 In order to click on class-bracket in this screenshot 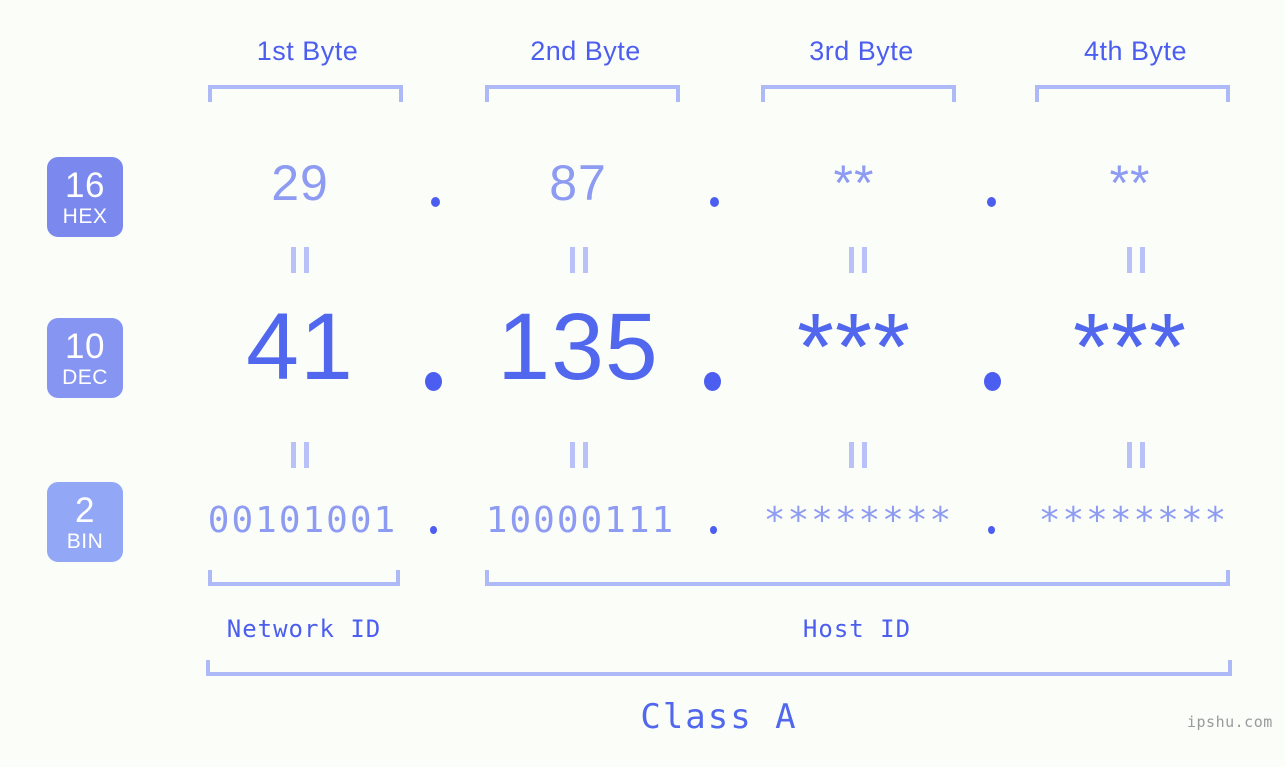, I will do `click(719, 668)`.